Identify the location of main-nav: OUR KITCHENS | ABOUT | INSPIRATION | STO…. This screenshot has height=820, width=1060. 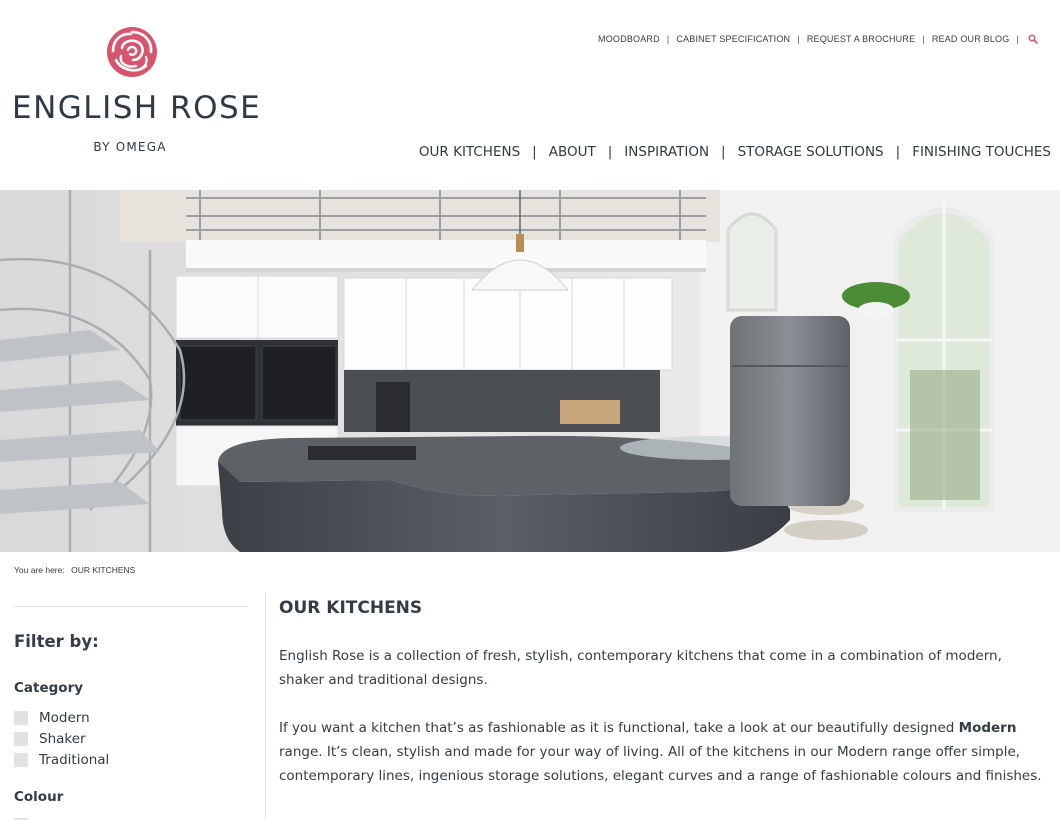
(735, 152).